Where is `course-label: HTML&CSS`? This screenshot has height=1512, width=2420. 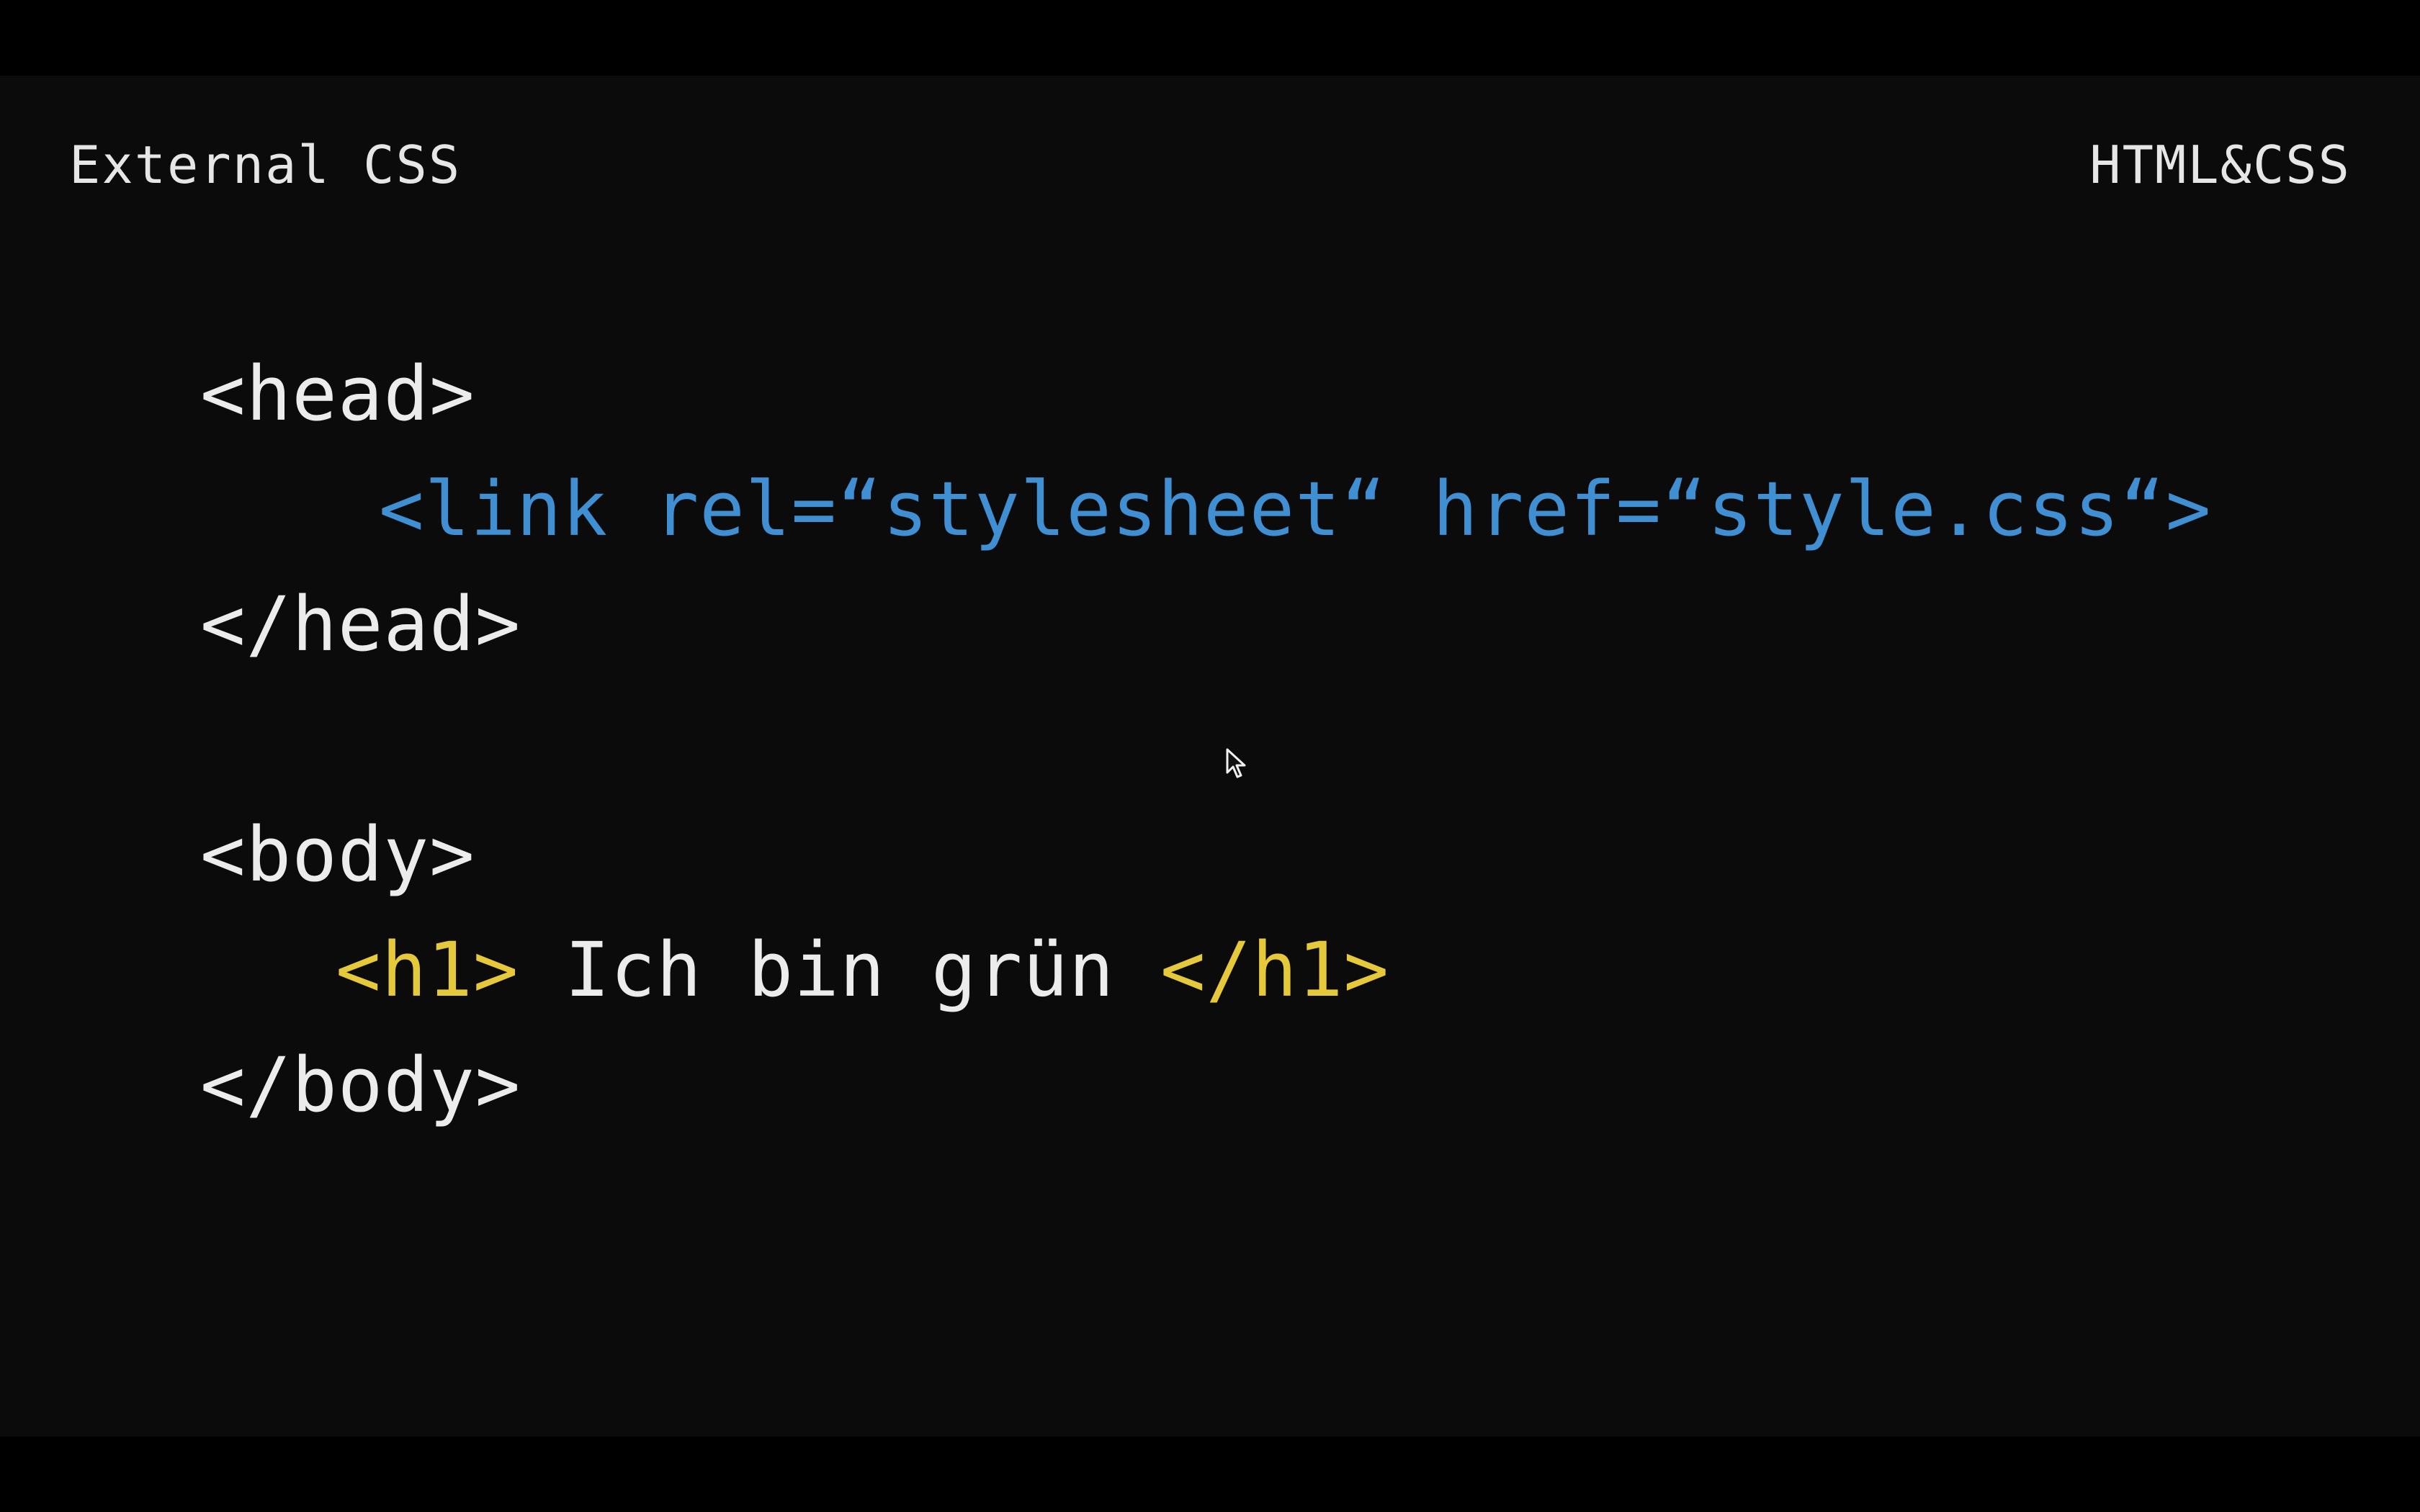
course-label: HTML&CSS is located at coordinates (2220, 165).